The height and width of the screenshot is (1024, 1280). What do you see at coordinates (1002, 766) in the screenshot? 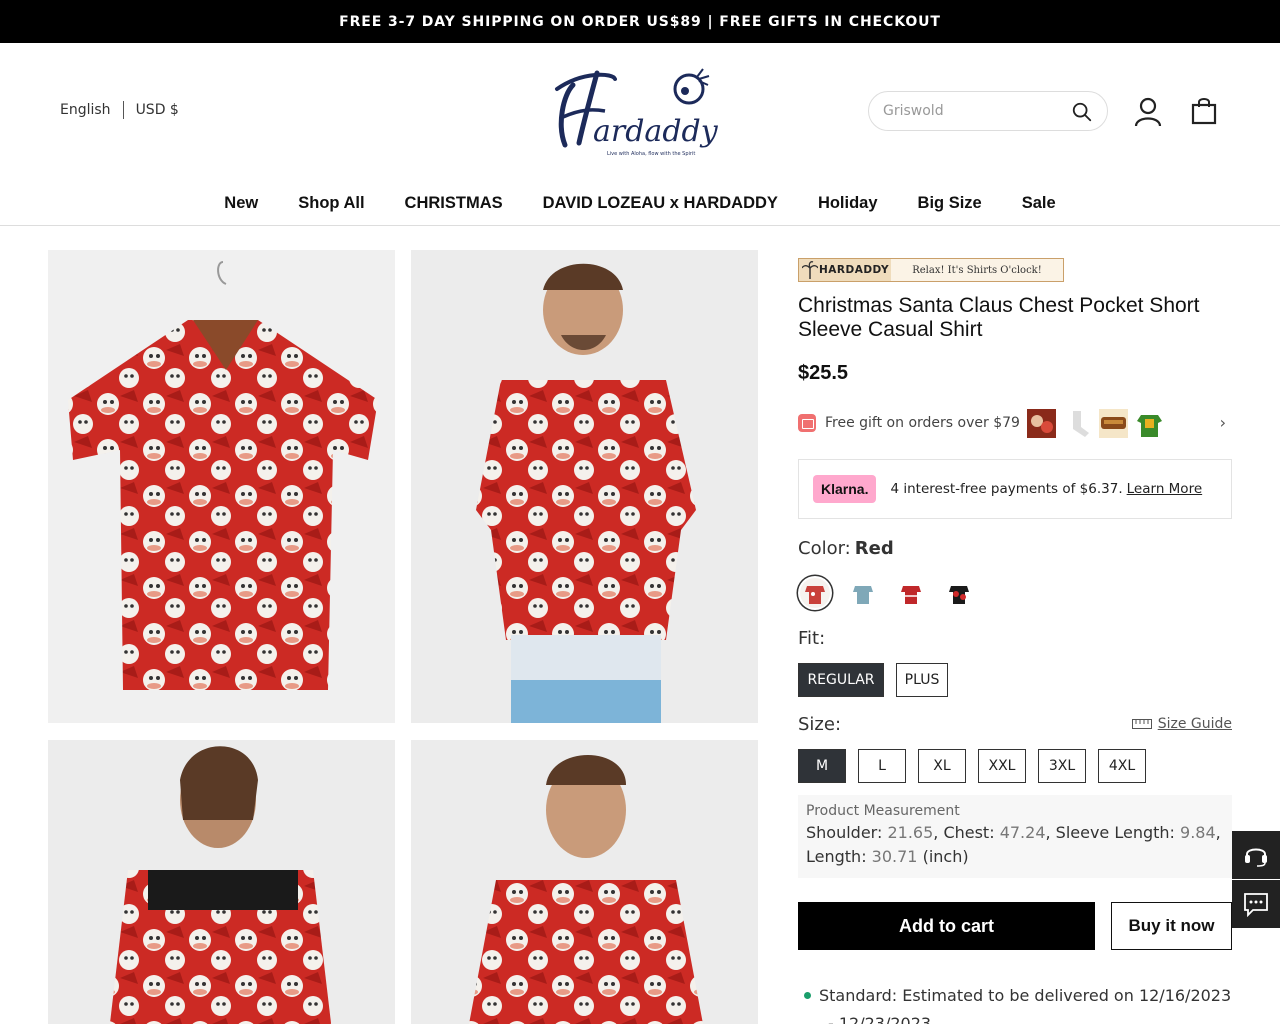
I see `size-option-xxl: XXL` at bounding box center [1002, 766].